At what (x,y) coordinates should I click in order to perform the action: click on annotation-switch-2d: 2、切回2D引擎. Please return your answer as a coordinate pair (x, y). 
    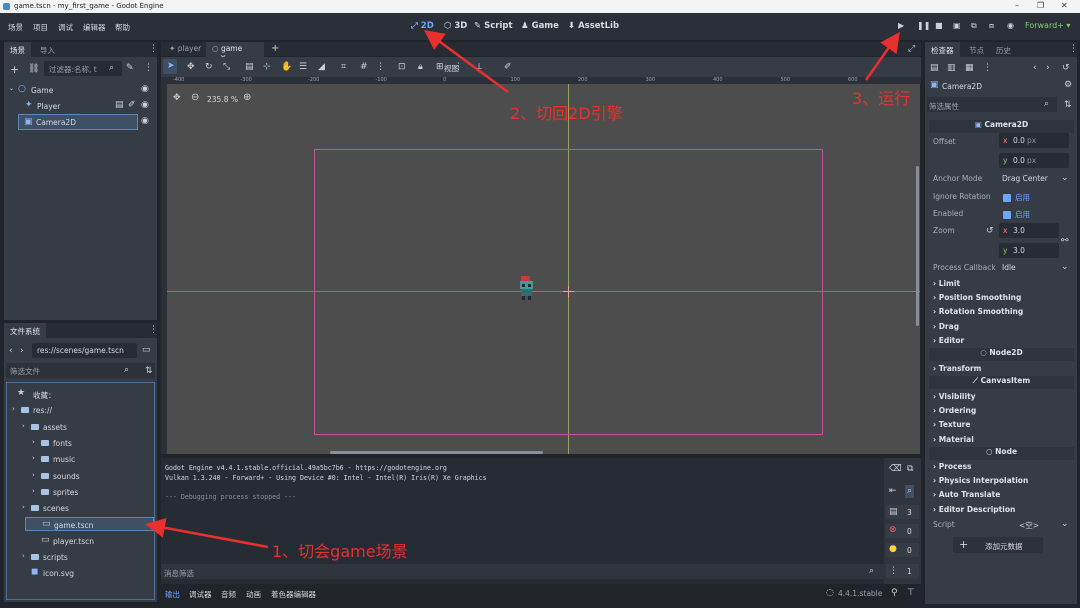
    Looking at the image, I should click on (566, 113).